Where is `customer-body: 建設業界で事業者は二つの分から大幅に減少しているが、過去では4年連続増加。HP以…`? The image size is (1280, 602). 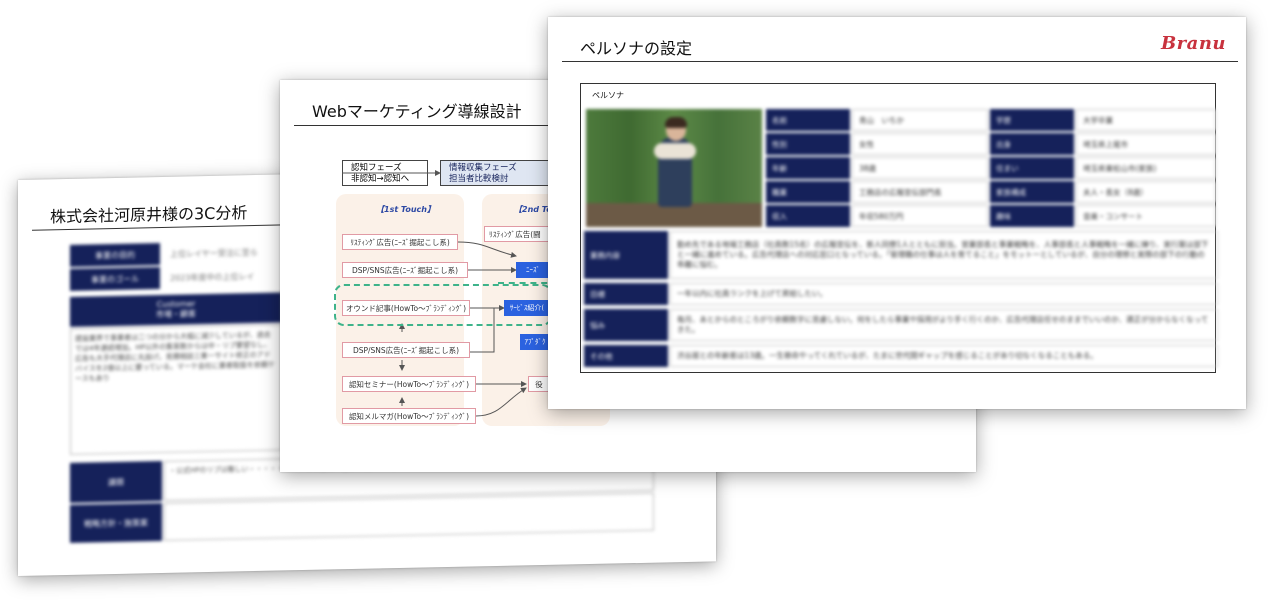
customer-body: 建設業界で事業者は二つの分から大幅に減少しているが、過去では4年連続増加。HP以… is located at coordinates (176, 389).